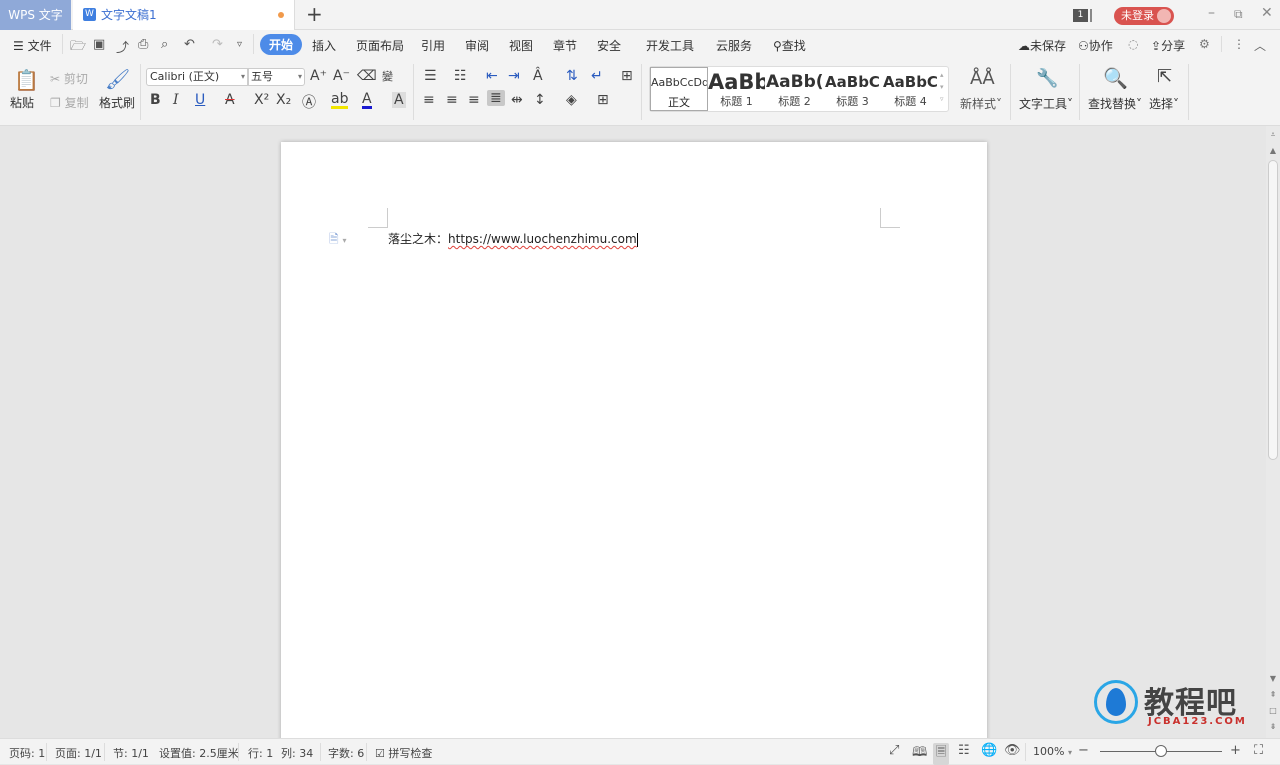  I want to click on more-options-icon: ⋮, so click(1239, 44).